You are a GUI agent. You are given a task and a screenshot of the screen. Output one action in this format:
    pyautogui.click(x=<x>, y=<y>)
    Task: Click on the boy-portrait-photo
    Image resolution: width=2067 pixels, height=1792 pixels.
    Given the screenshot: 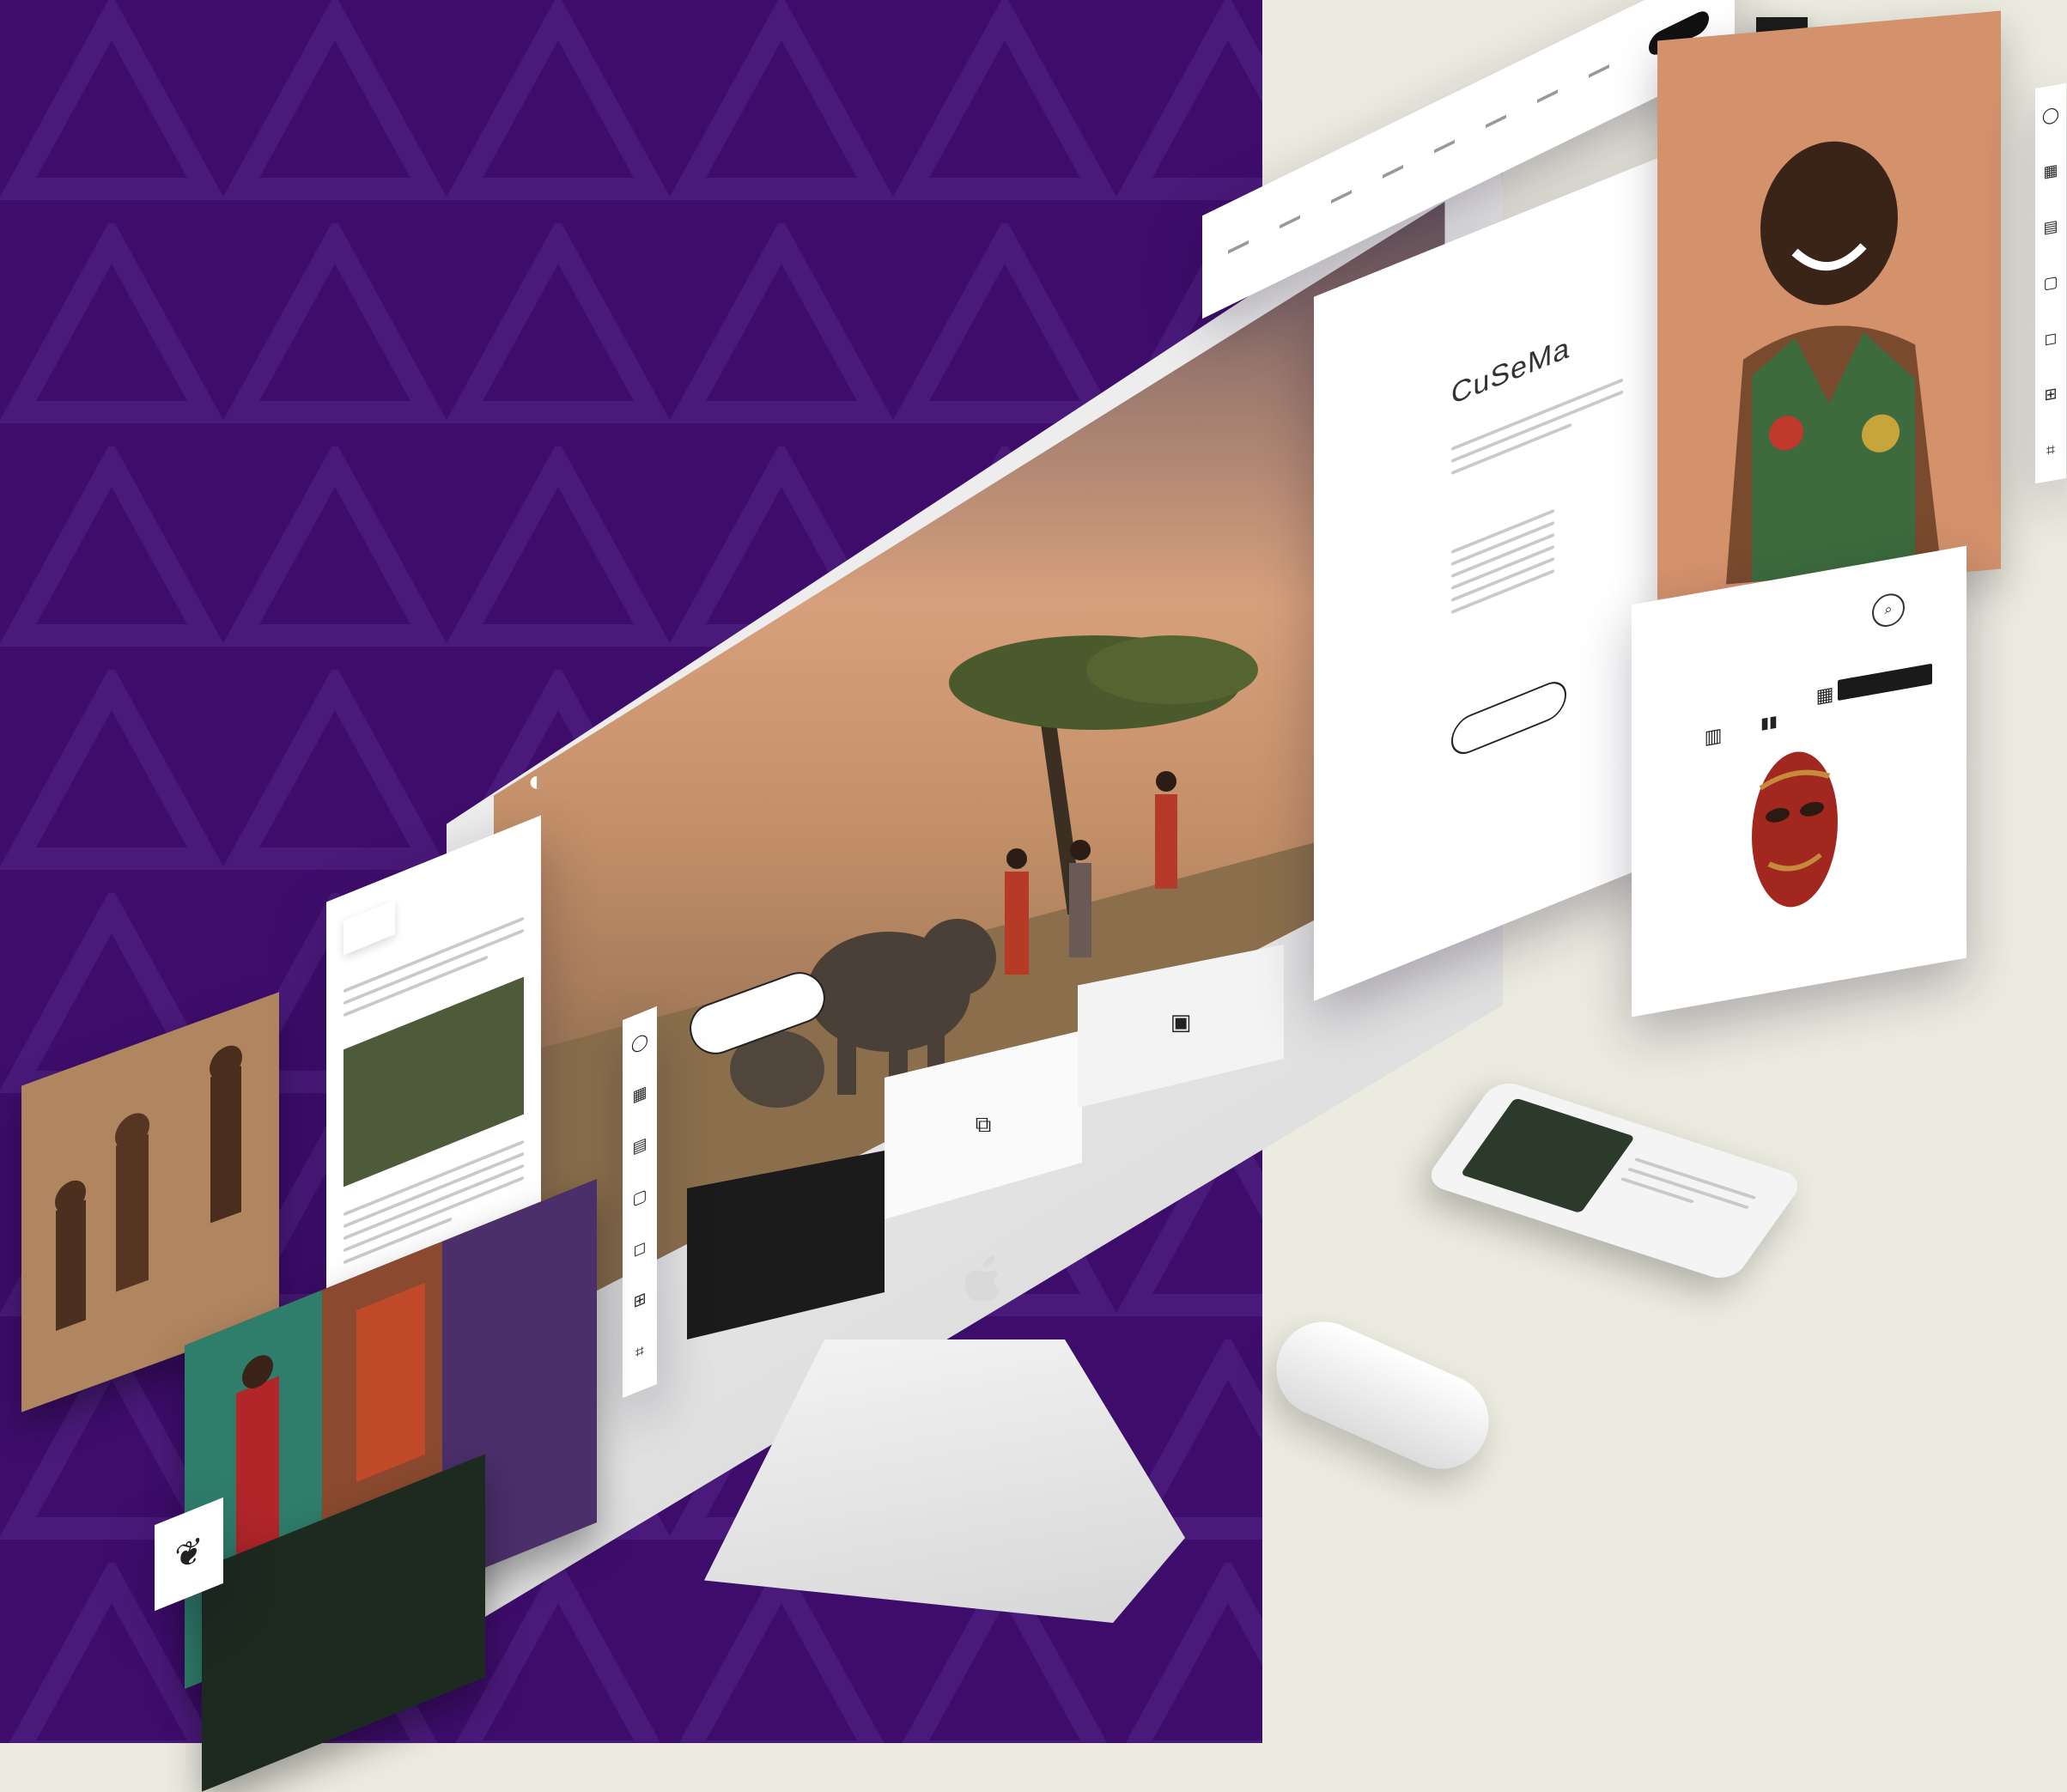 What is the action you would take?
    pyautogui.click(x=1829, y=305)
    